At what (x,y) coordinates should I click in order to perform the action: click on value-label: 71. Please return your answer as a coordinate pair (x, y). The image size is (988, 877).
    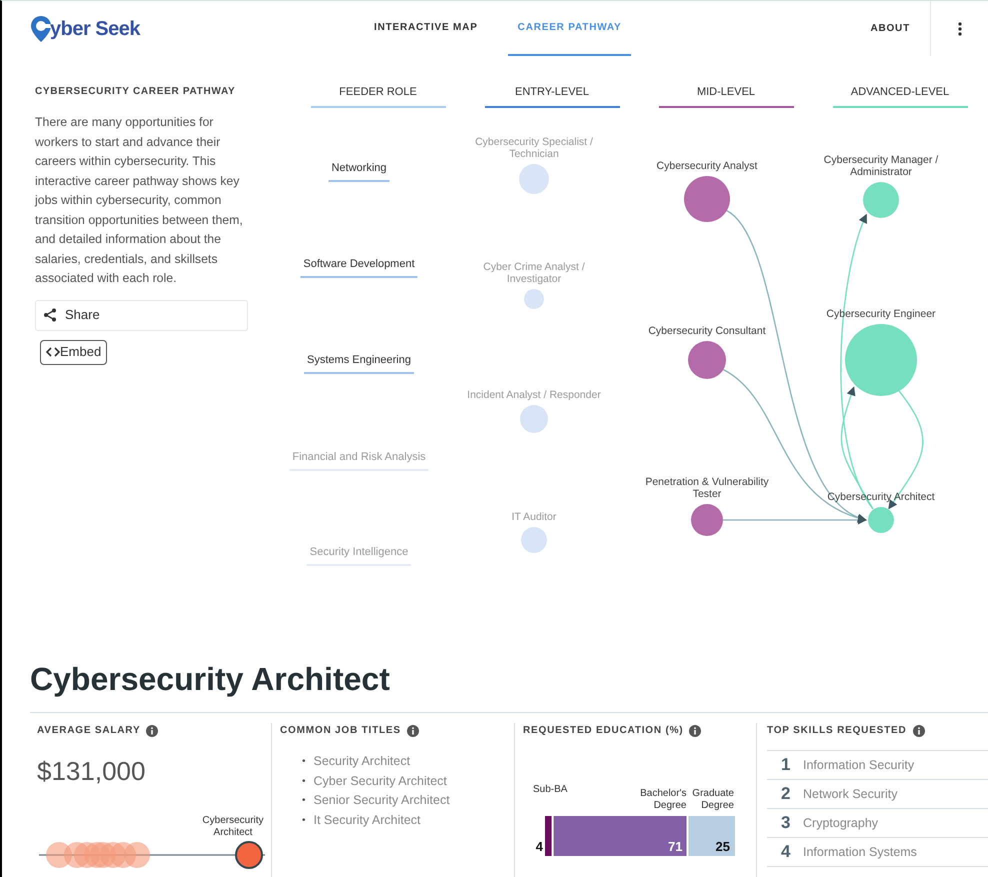
    Looking at the image, I should click on (675, 846).